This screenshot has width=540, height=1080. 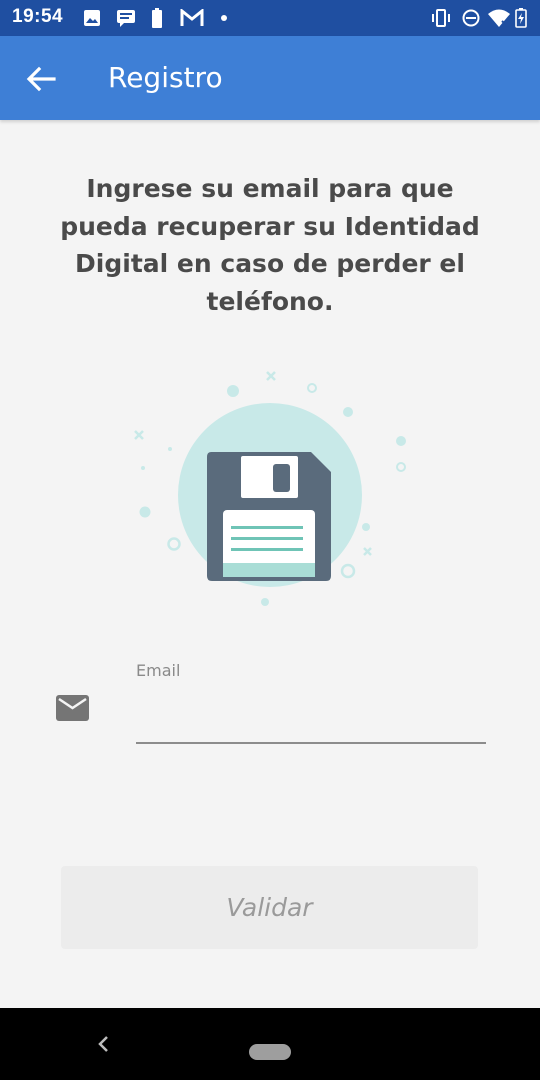 What do you see at coordinates (270, 1052) in the screenshot?
I see `home-button` at bounding box center [270, 1052].